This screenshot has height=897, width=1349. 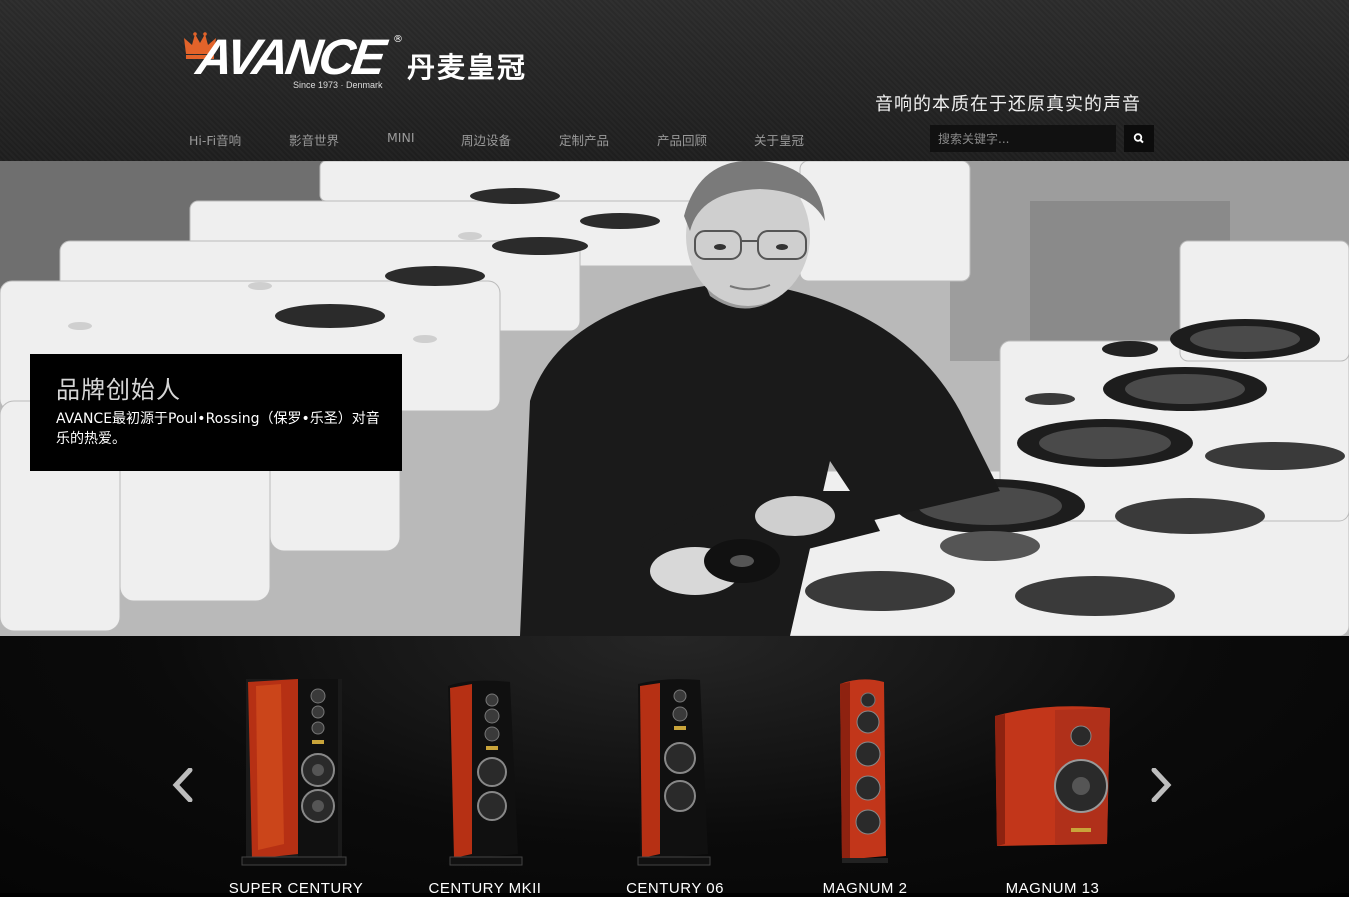 What do you see at coordinates (682, 139) in the screenshot?
I see `nav-item-review: 产品回顾` at bounding box center [682, 139].